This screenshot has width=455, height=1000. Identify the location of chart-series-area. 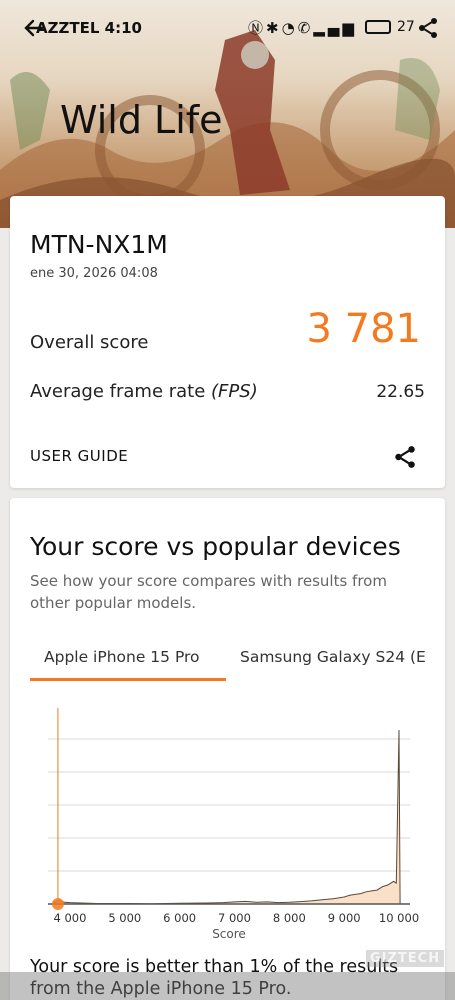
(226, 817).